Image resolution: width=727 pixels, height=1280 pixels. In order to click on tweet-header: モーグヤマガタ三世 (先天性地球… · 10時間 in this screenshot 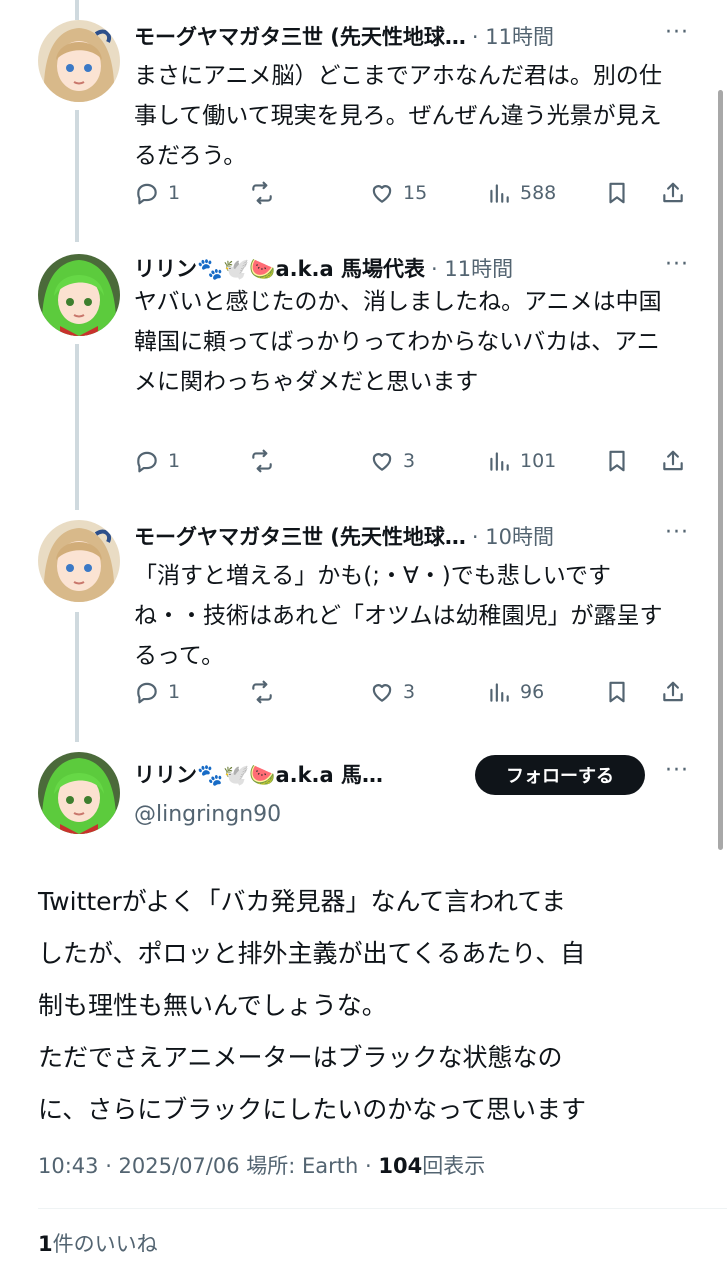, I will do `click(344, 536)`.